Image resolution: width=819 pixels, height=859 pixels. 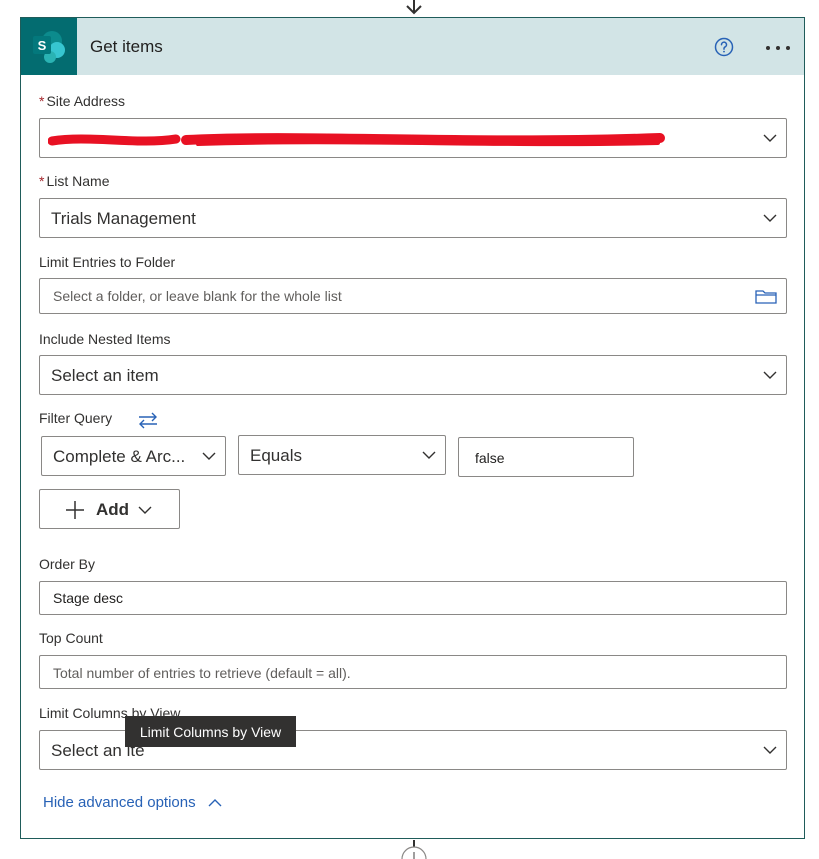 I want to click on add-button: Add, so click(x=109, y=509).